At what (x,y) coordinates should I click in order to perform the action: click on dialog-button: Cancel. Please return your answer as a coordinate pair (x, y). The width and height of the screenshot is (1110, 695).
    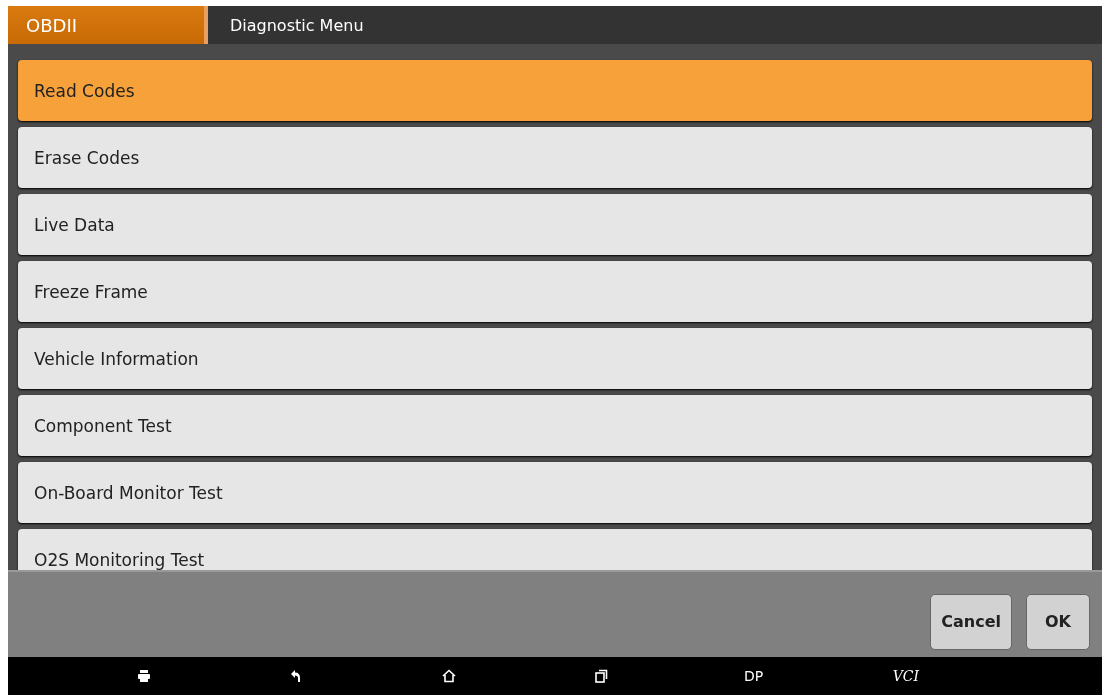
    Looking at the image, I should click on (971, 621).